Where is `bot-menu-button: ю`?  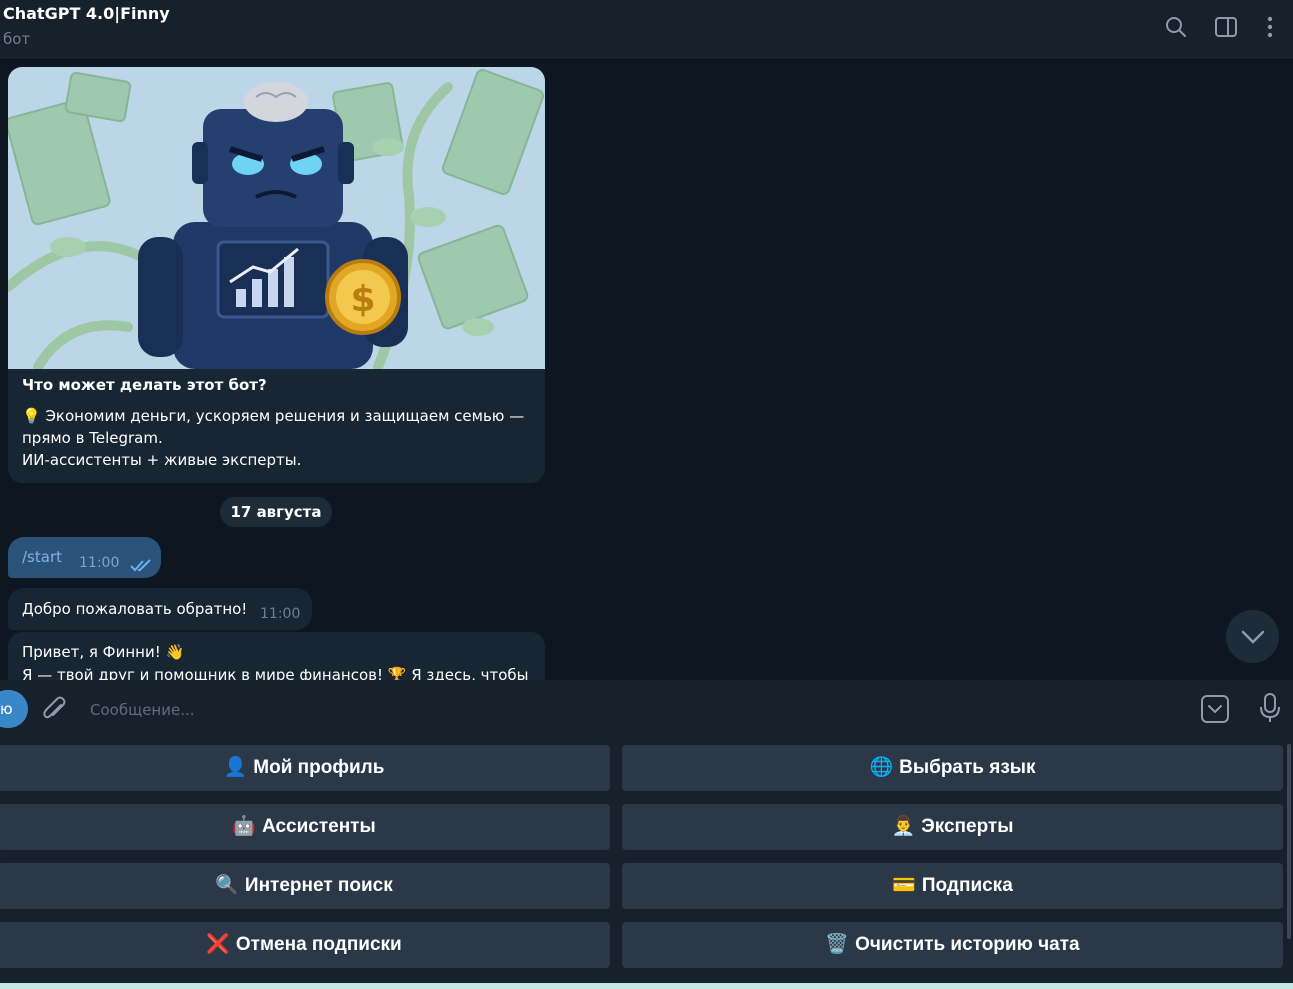
bot-menu-button: ю is located at coordinates (14, 709).